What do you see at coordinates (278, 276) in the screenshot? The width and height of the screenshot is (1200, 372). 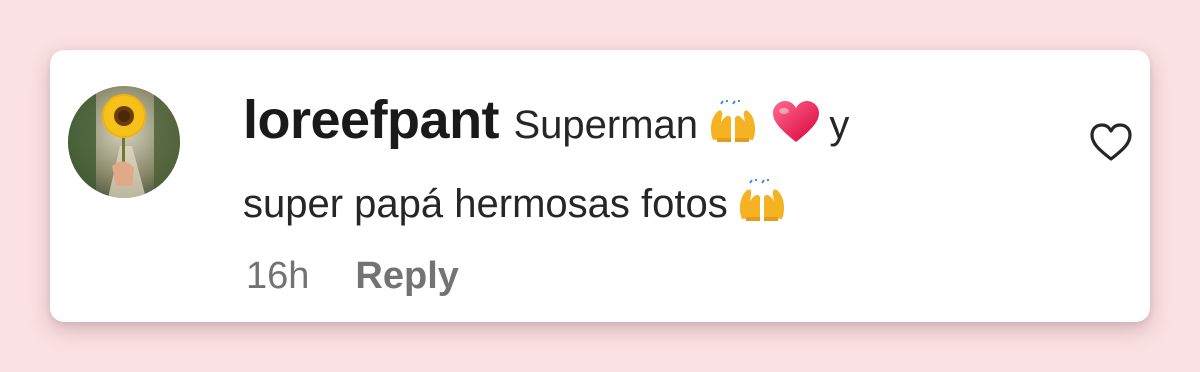 I see `timestamp: 16h` at bounding box center [278, 276].